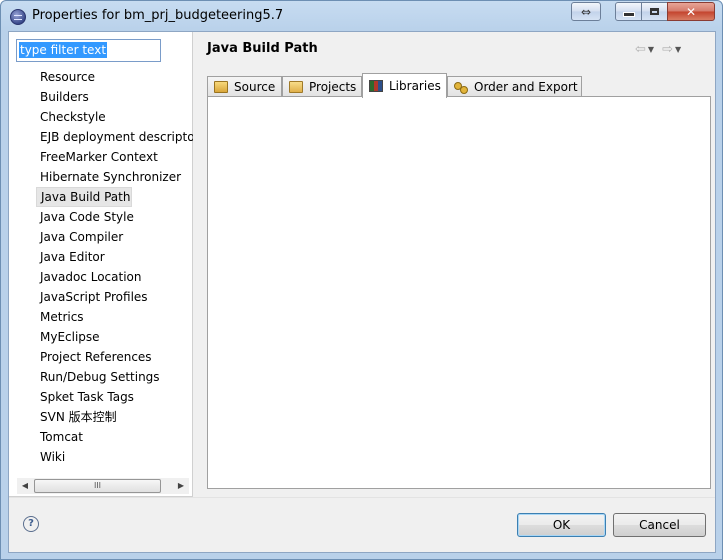  What do you see at coordinates (678, 49) in the screenshot?
I see `forward-dropdown-icon: ▼` at bounding box center [678, 49].